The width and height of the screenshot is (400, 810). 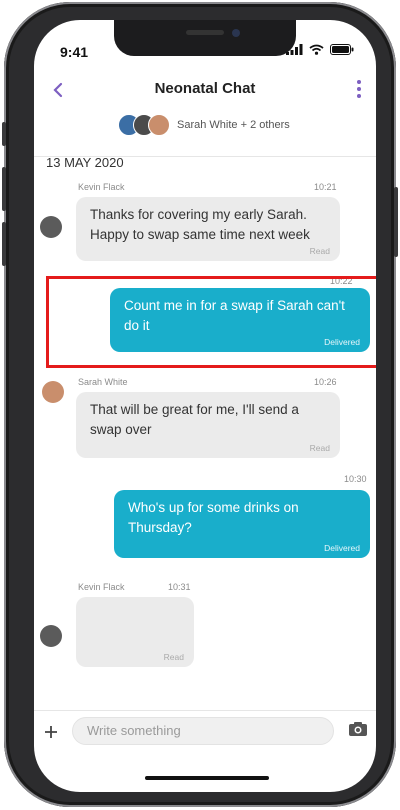 I want to click on notch, so click(x=205, y=38).